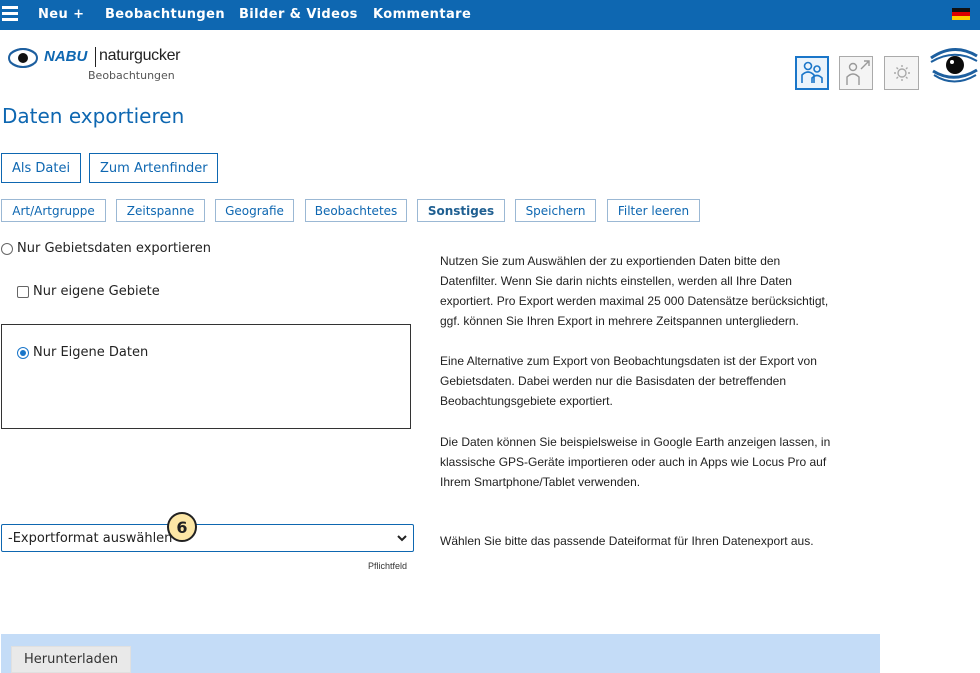 This screenshot has width=980, height=673. I want to click on als-datei-button: Als Datei, so click(41, 168).